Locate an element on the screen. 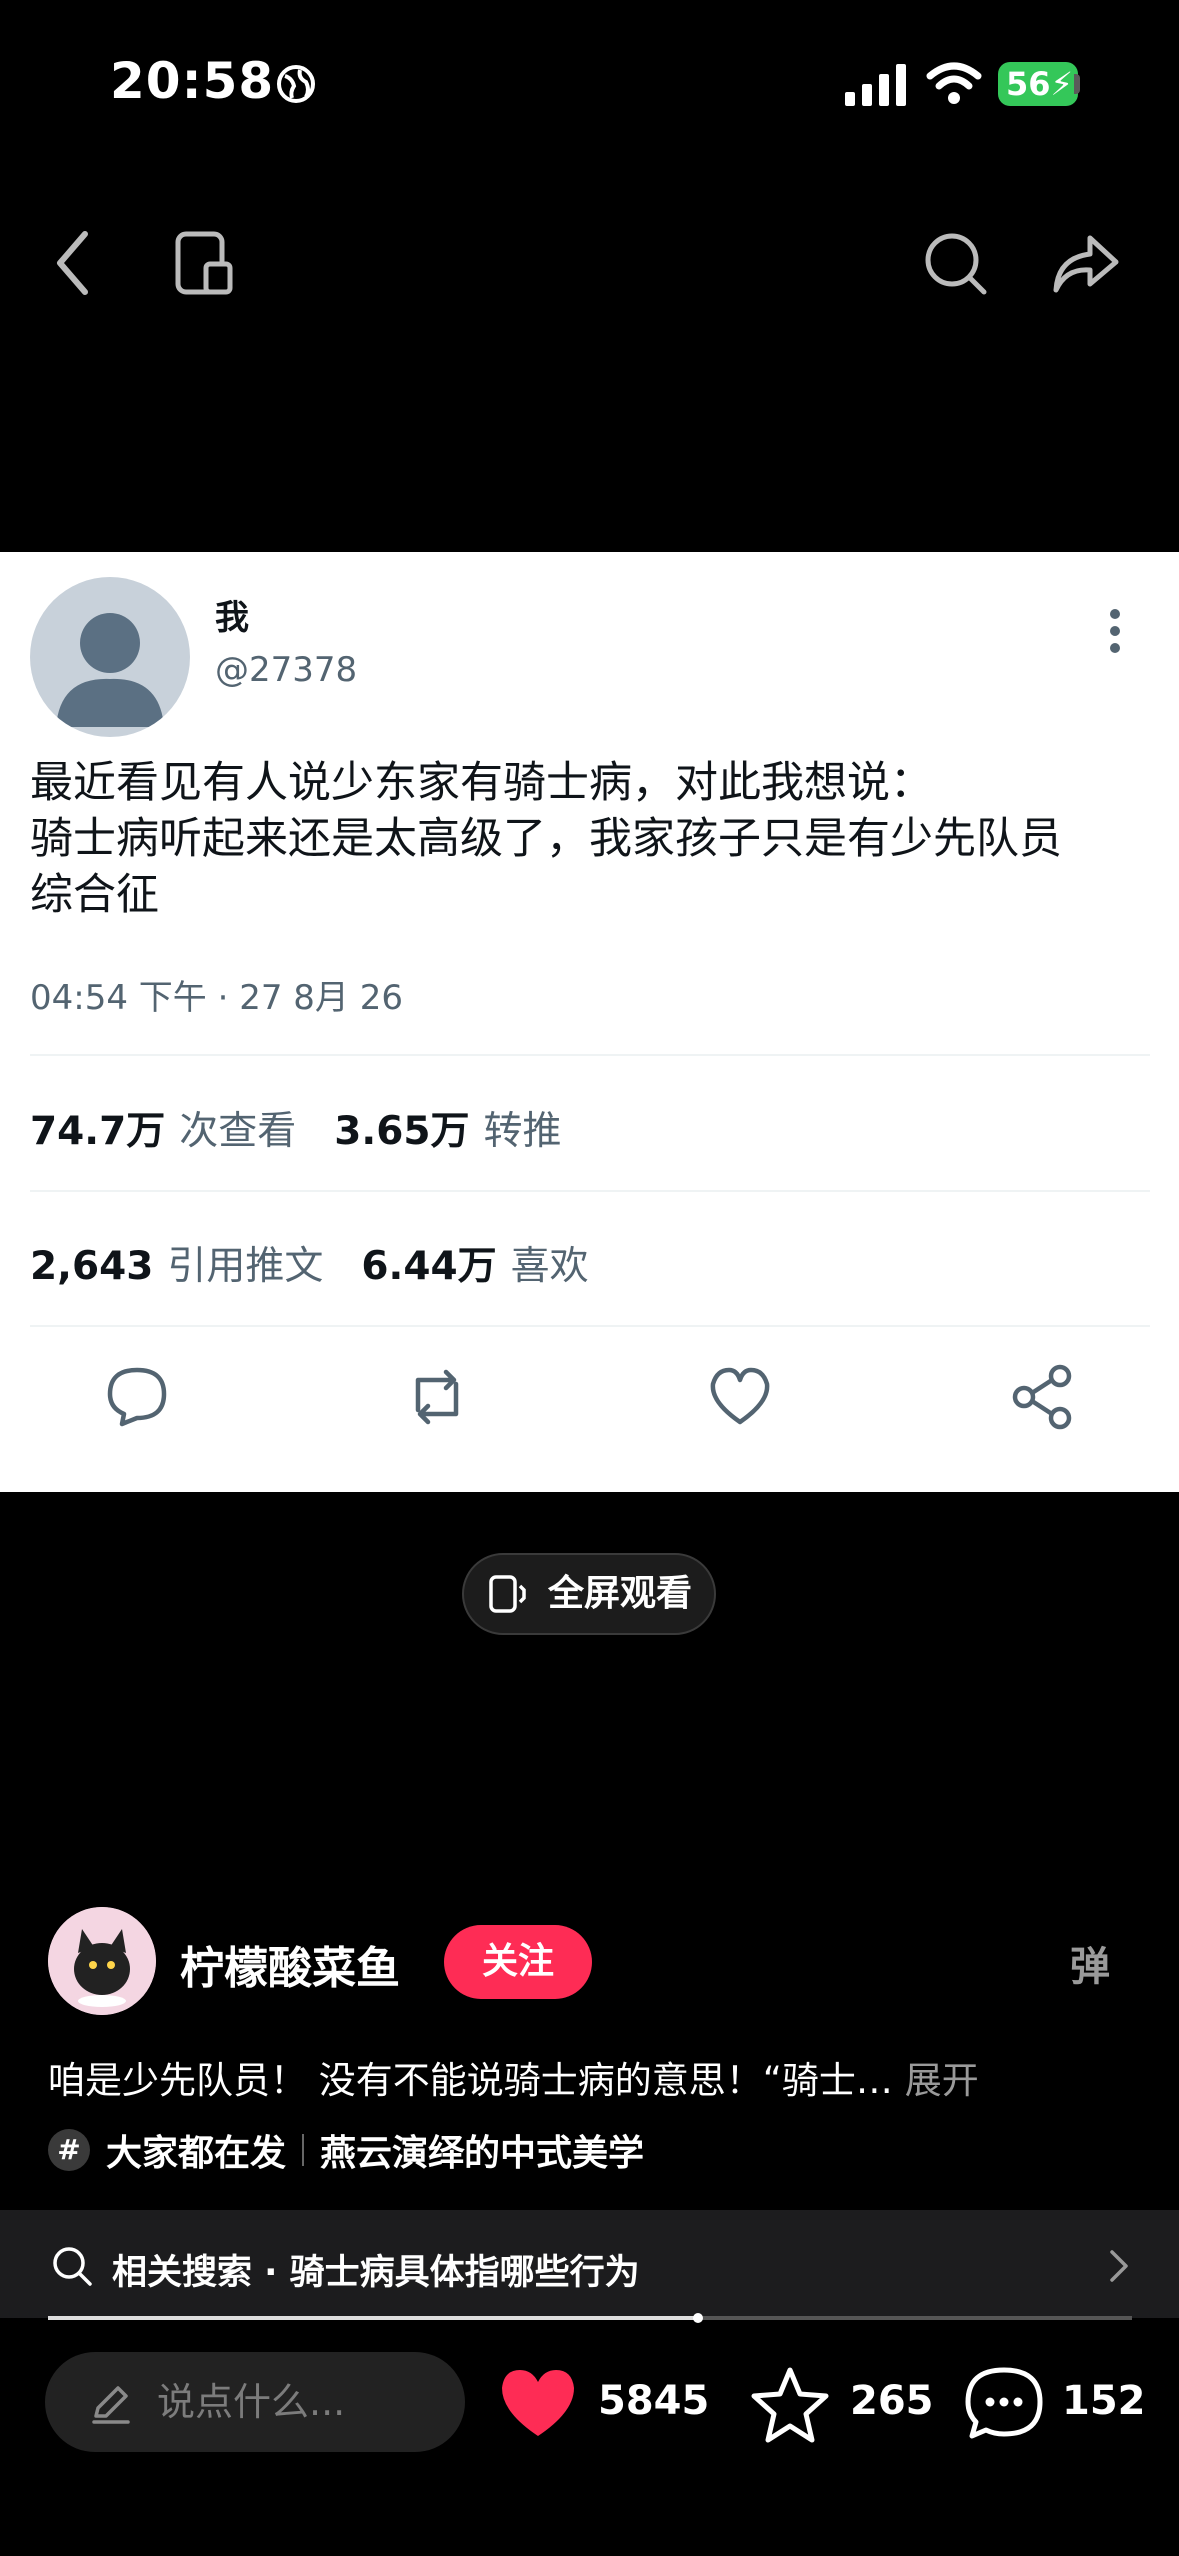 The width and height of the screenshot is (1179, 2556). battery-tip is located at coordinates (1077, 84).